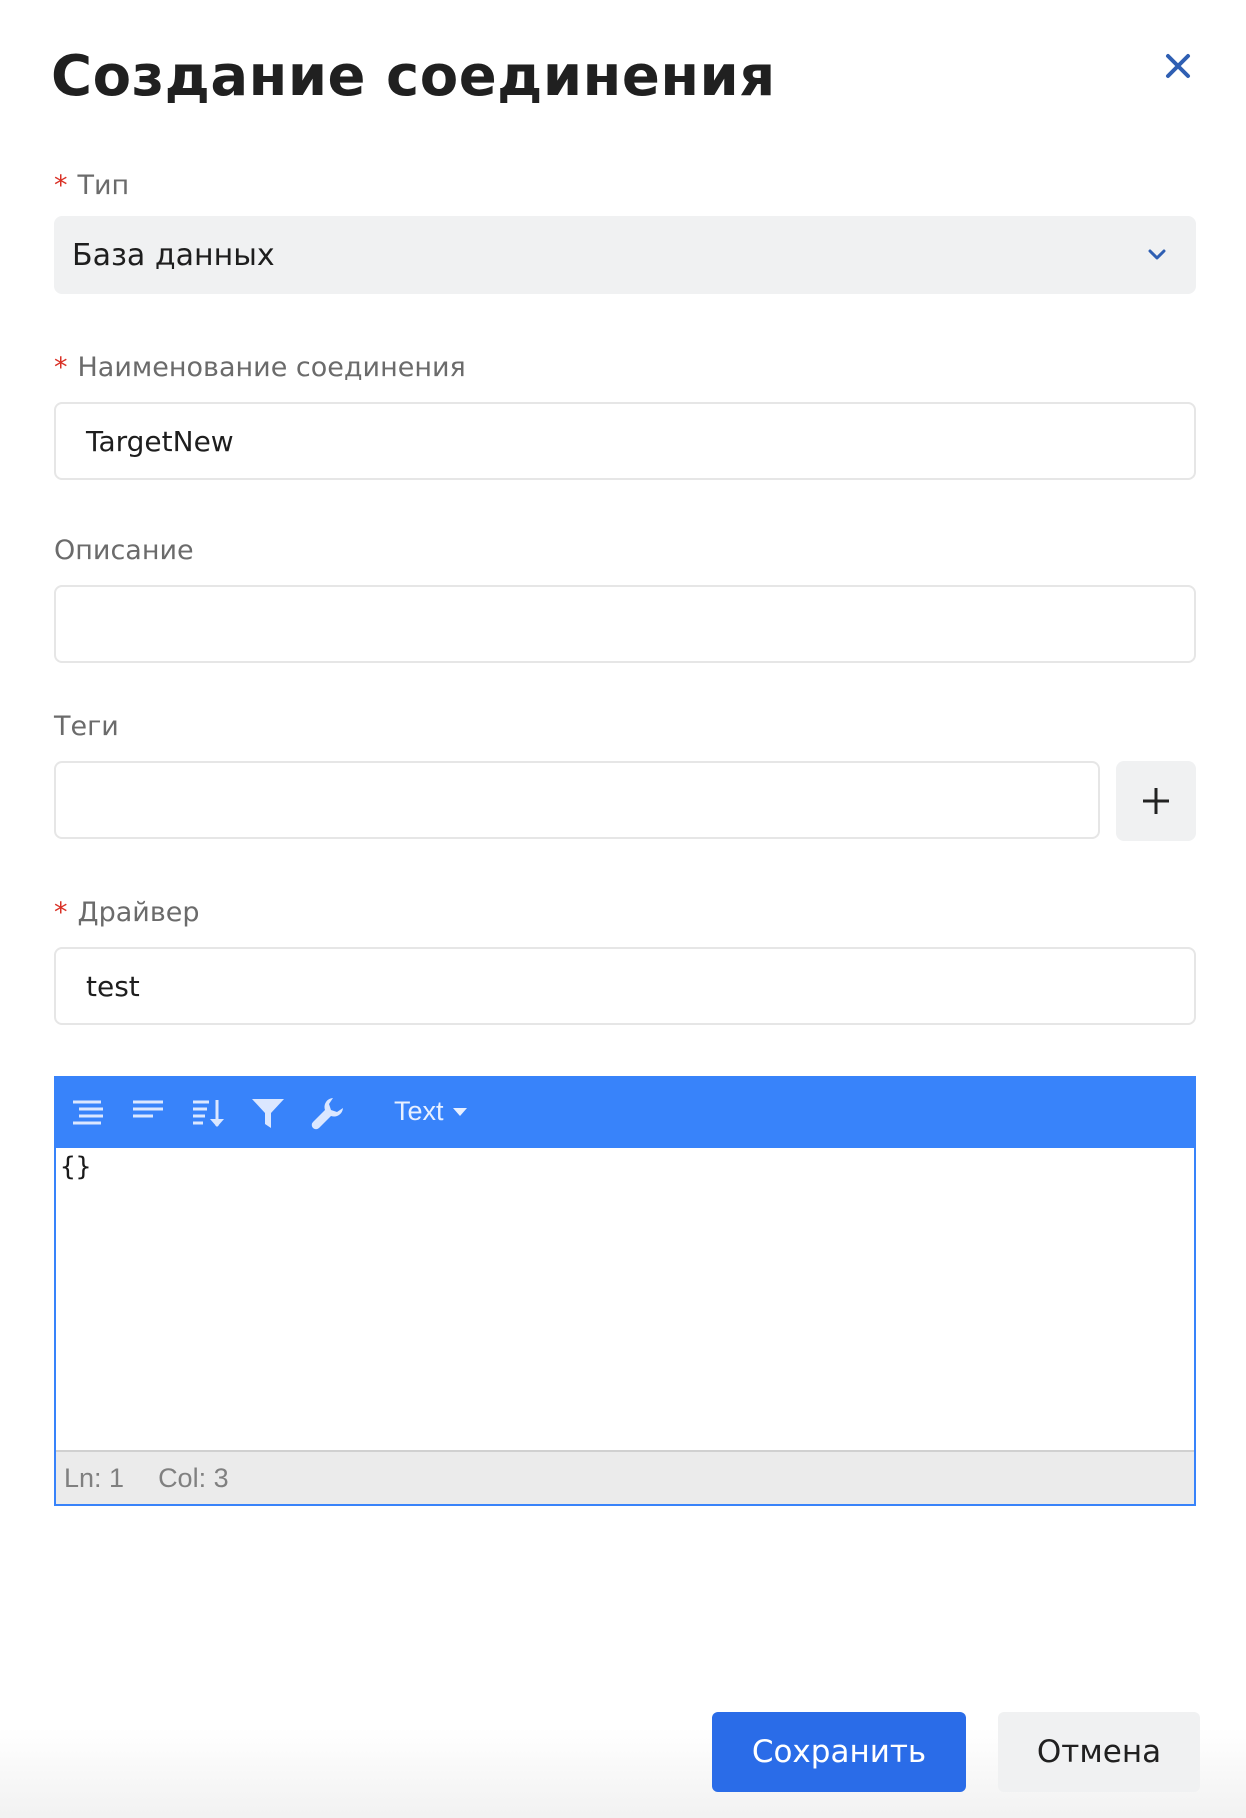  I want to click on plus-icon, so click(1156, 801).